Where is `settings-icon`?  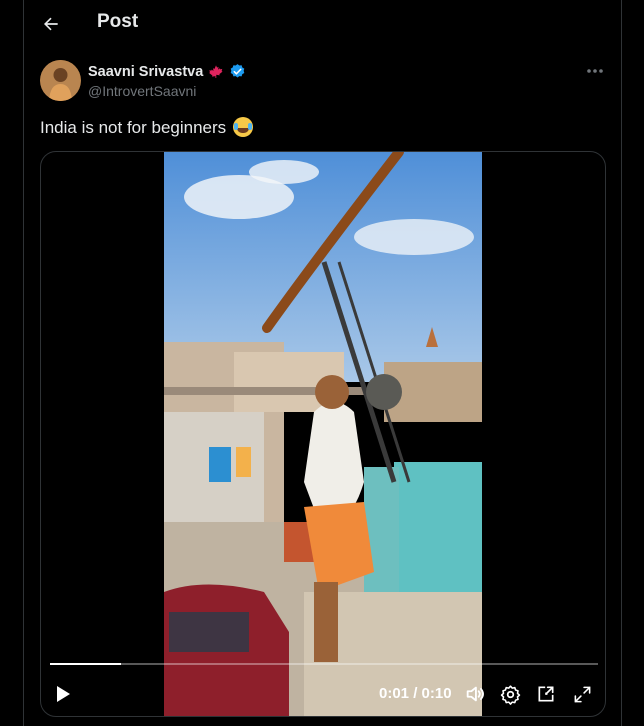 settings-icon is located at coordinates (510, 694).